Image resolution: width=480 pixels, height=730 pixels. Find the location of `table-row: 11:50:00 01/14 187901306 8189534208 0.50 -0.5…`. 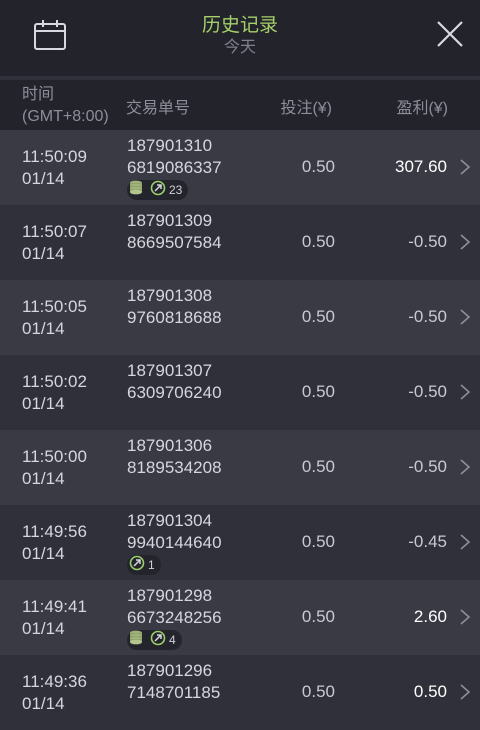

table-row: 11:50:00 01/14 187901306 8189534208 0.50 -0.5… is located at coordinates (240, 467).